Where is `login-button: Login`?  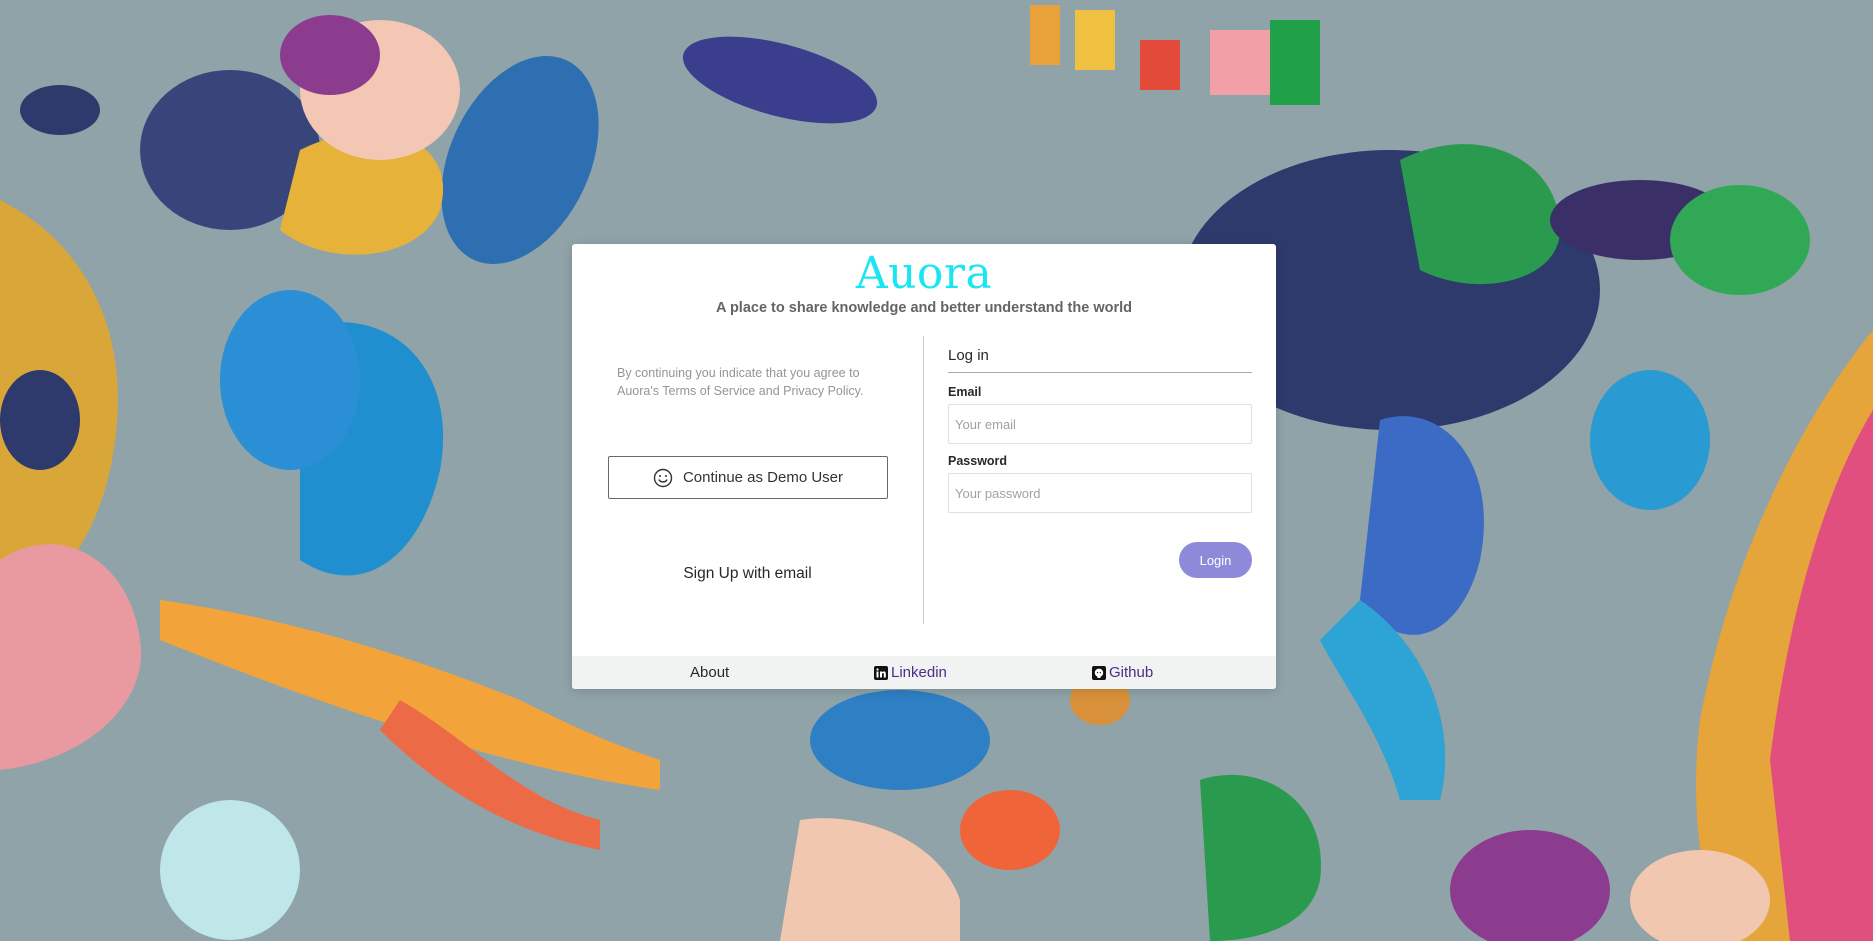
login-button: Login is located at coordinates (1215, 560).